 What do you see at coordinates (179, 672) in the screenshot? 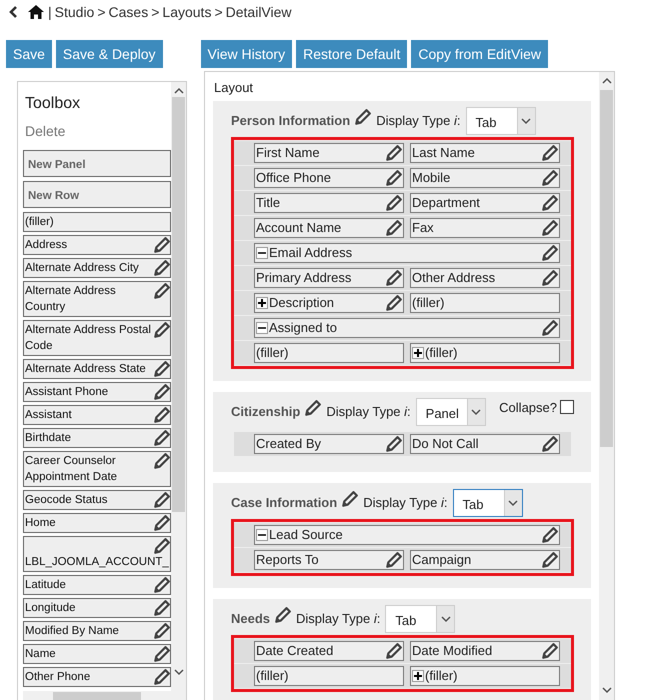
I see `chevron-down-icon` at bounding box center [179, 672].